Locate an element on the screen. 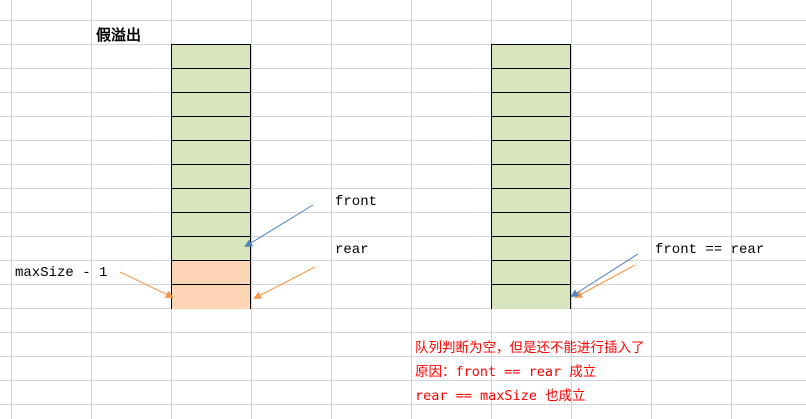  right-front-arrow is located at coordinates (604, 275).